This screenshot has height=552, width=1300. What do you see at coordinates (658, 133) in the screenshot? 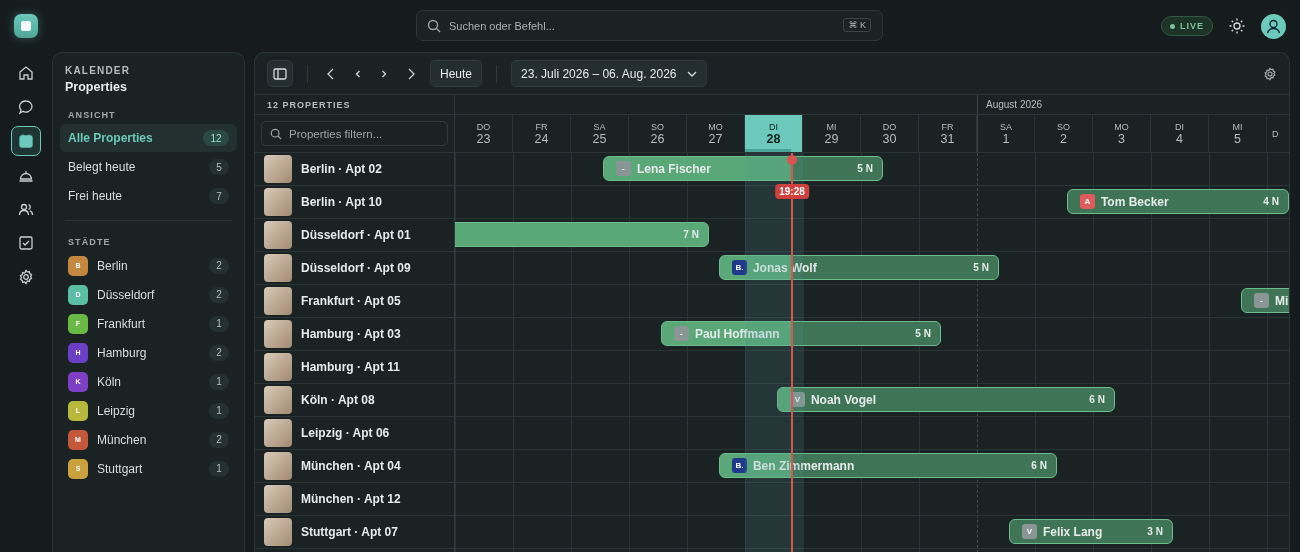
I see `day-header: SO 26` at bounding box center [658, 133].